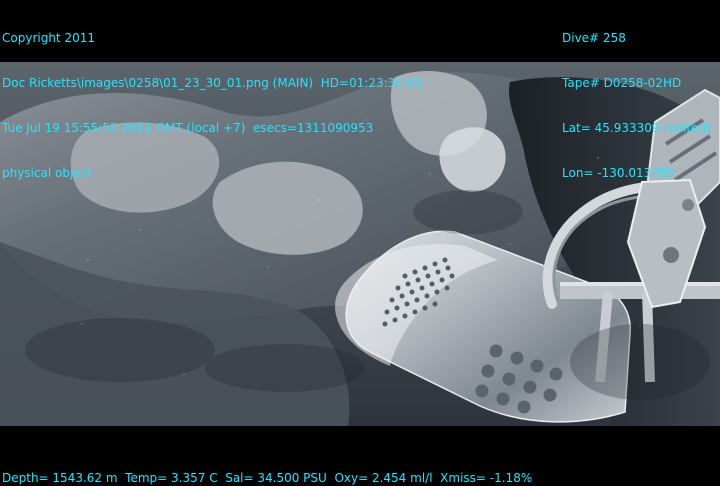  I want to click on longitude-line: Lon= -130.013785, so click(618, 173).